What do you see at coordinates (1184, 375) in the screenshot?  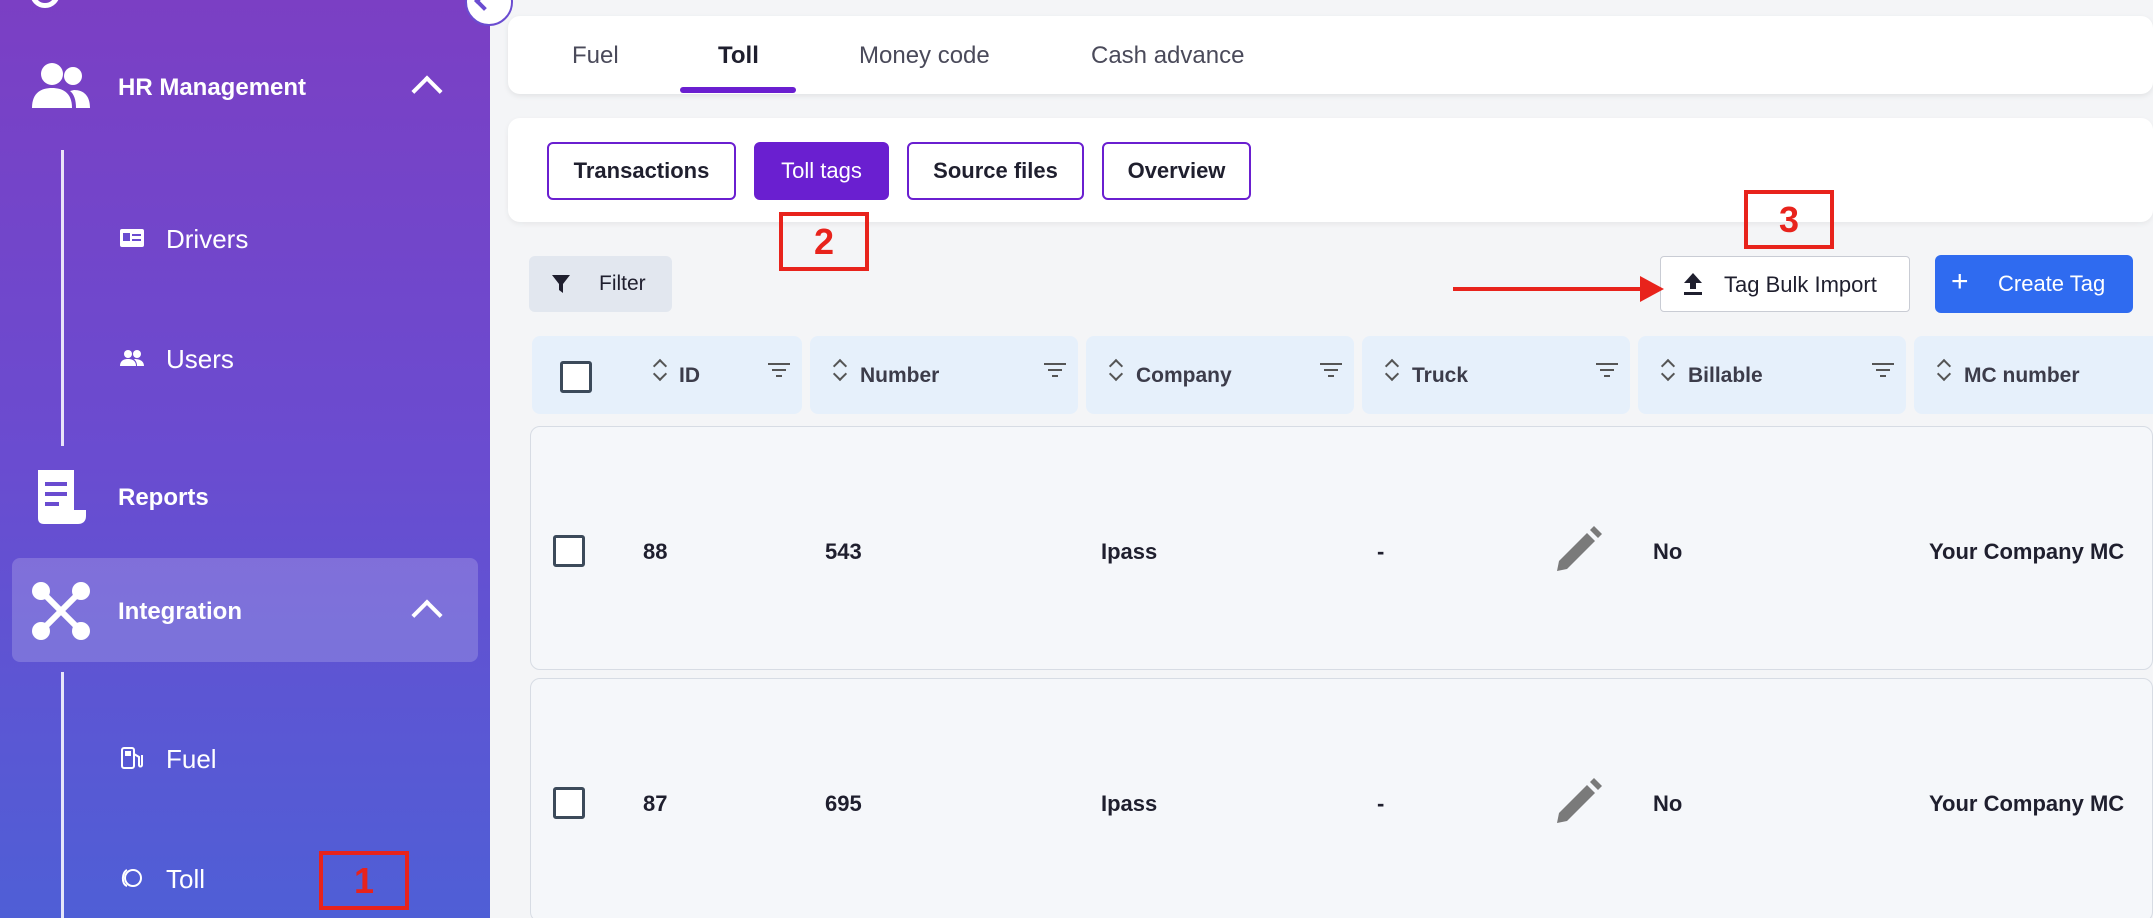 I see `column-title: Company` at bounding box center [1184, 375].